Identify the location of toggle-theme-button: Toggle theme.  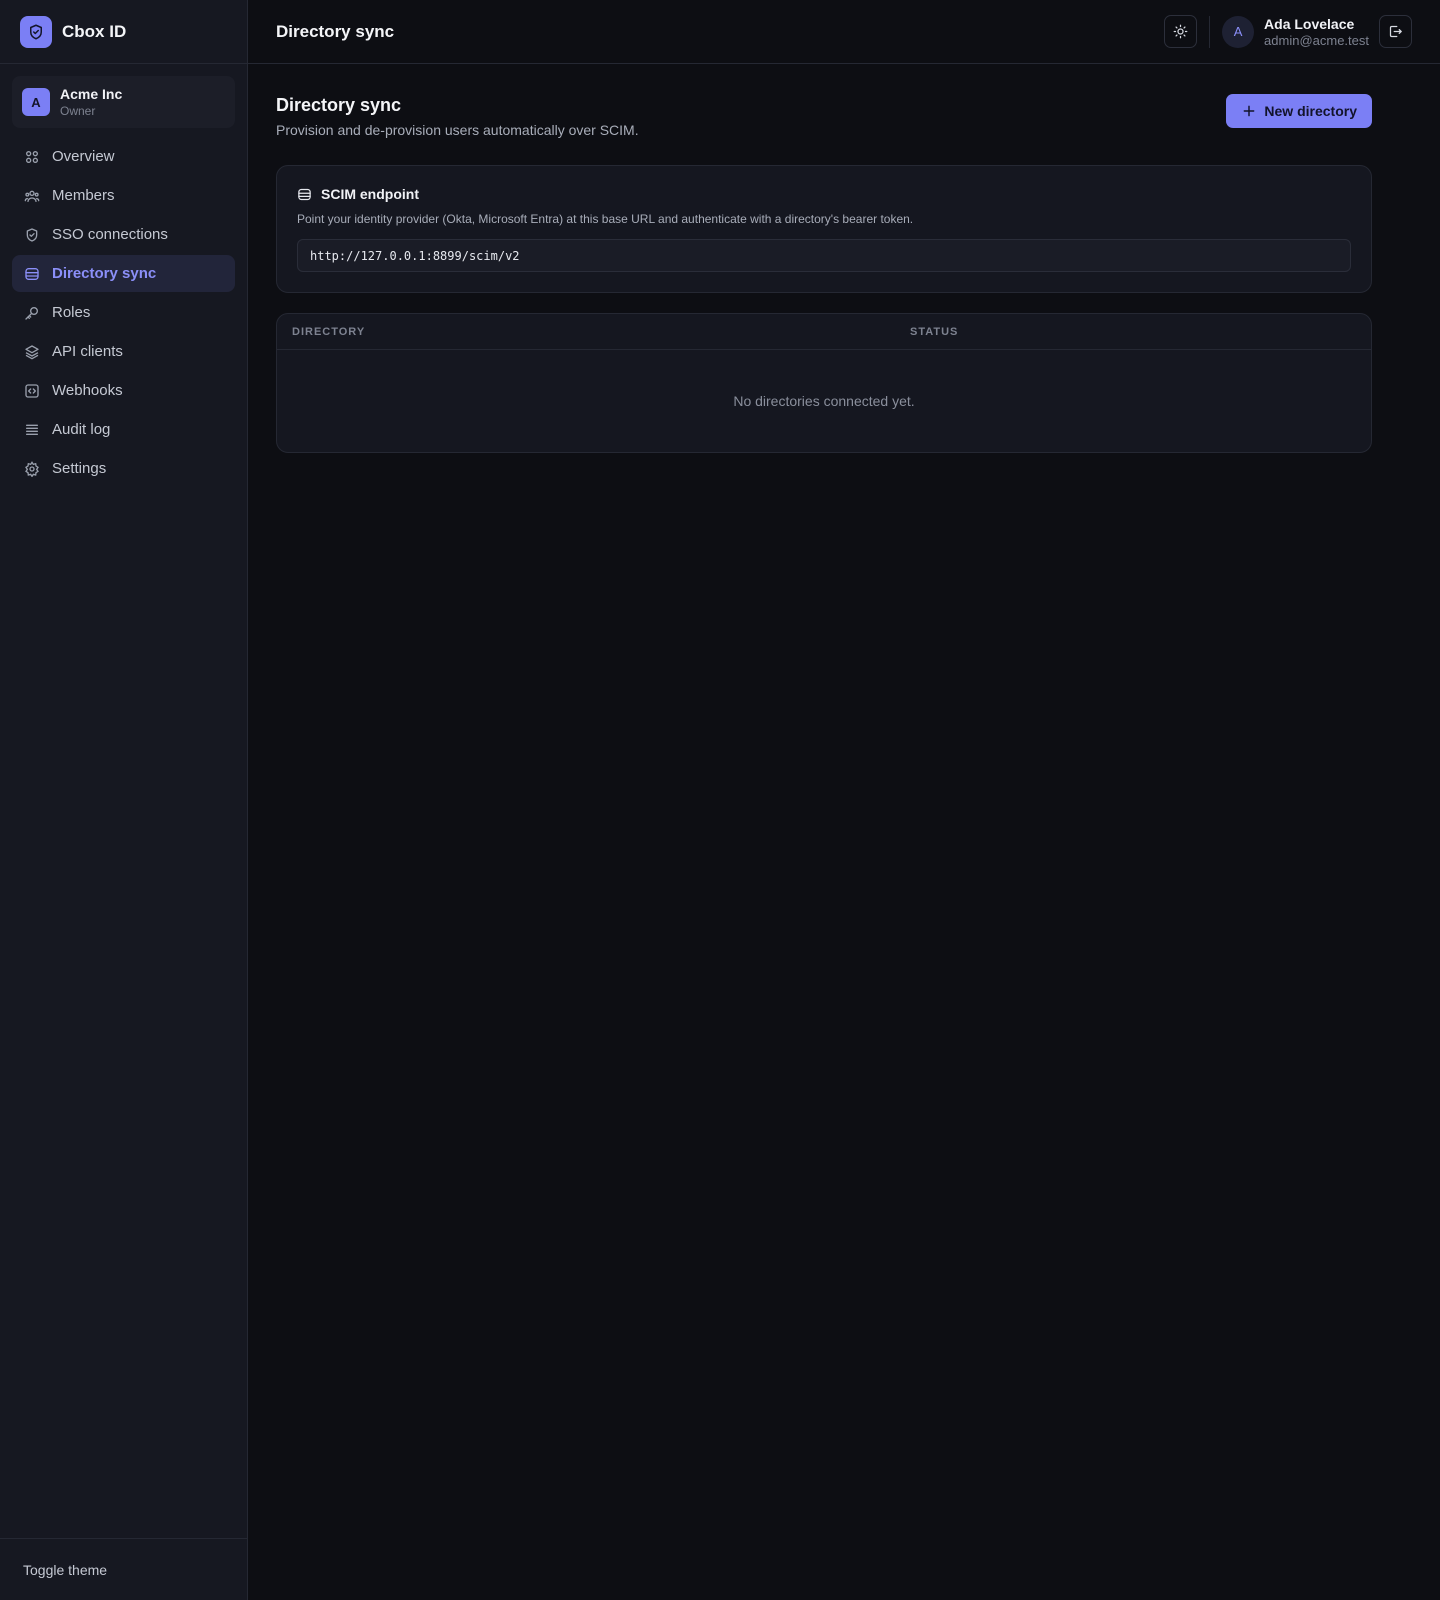
(123, 1569).